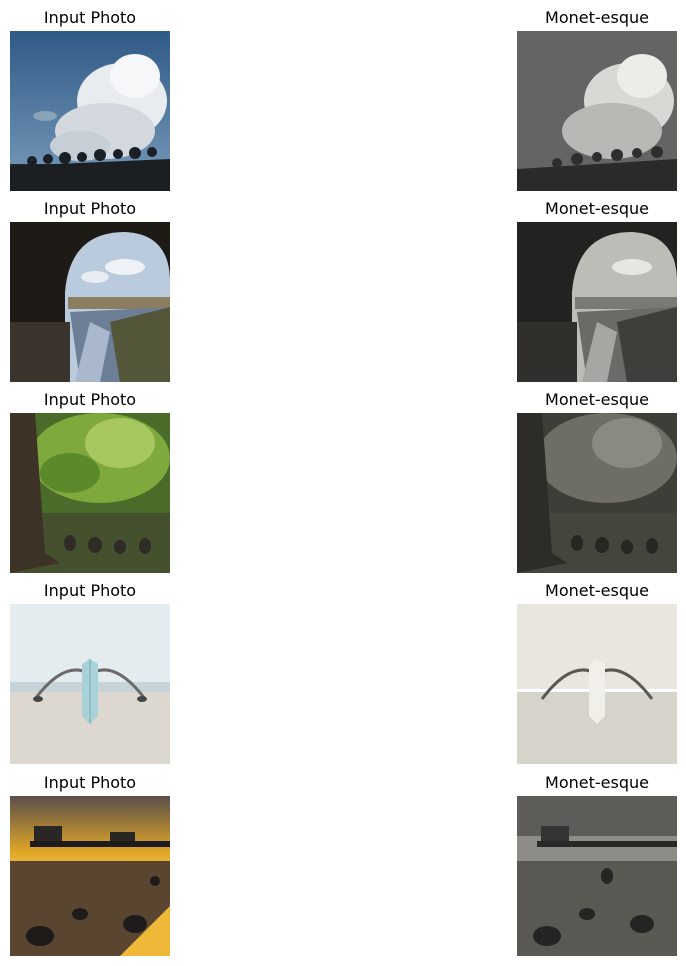  I want to click on input-title-5: Input Photo, so click(90, 782).